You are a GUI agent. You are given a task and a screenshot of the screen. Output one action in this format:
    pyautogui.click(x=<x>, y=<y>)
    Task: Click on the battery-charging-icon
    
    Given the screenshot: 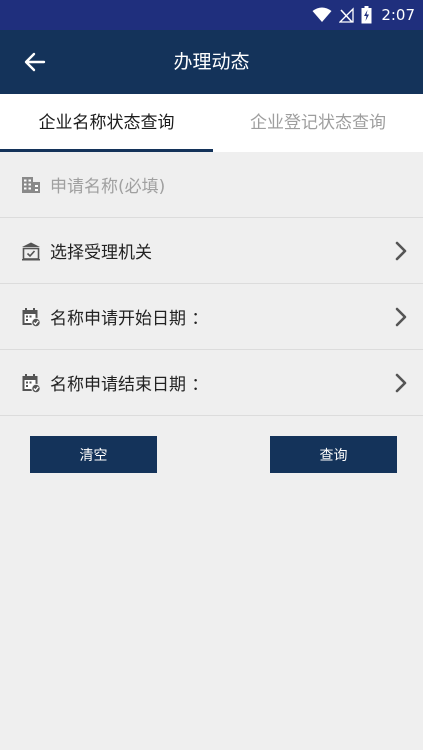 What is the action you would take?
    pyautogui.click(x=366, y=15)
    